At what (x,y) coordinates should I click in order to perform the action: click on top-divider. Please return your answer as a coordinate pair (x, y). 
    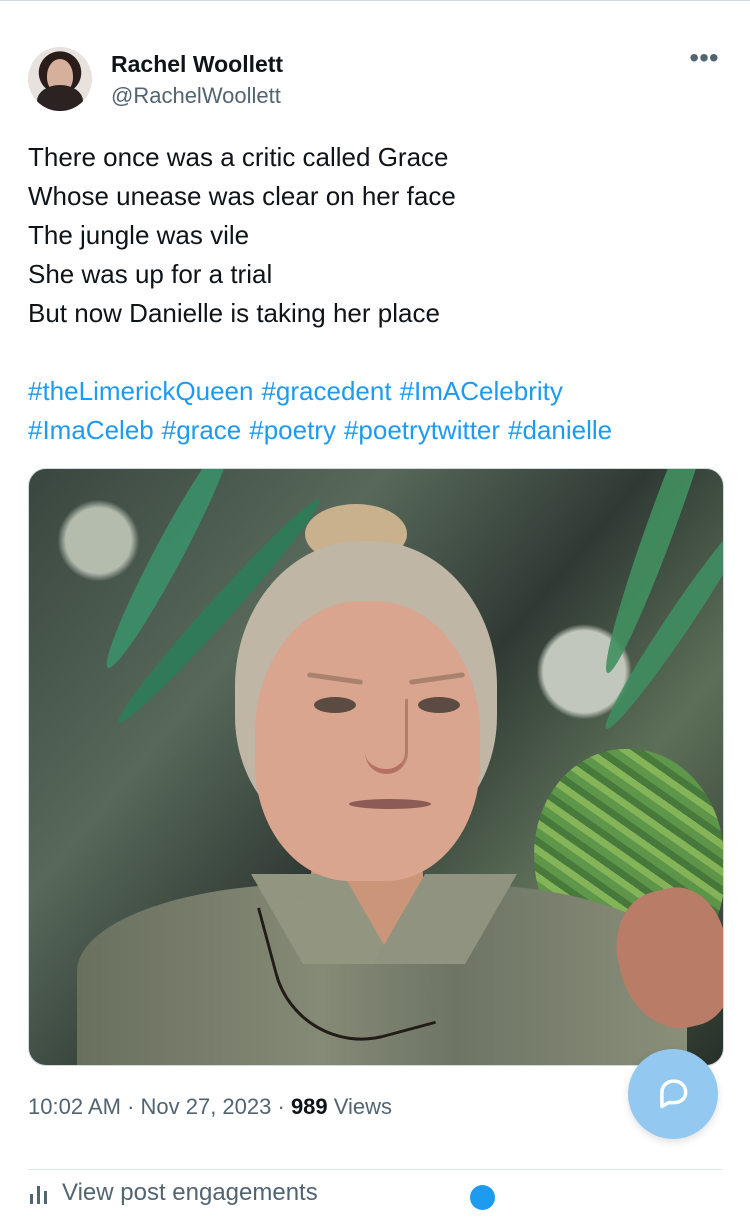
    Looking at the image, I should click on (375, 0).